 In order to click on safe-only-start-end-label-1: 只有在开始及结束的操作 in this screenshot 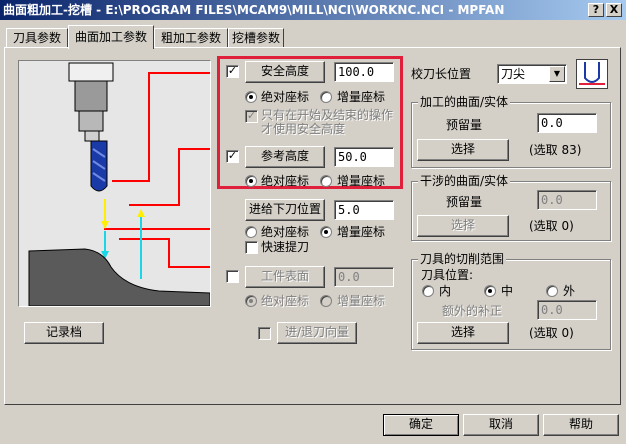, I will do `click(327, 115)`.